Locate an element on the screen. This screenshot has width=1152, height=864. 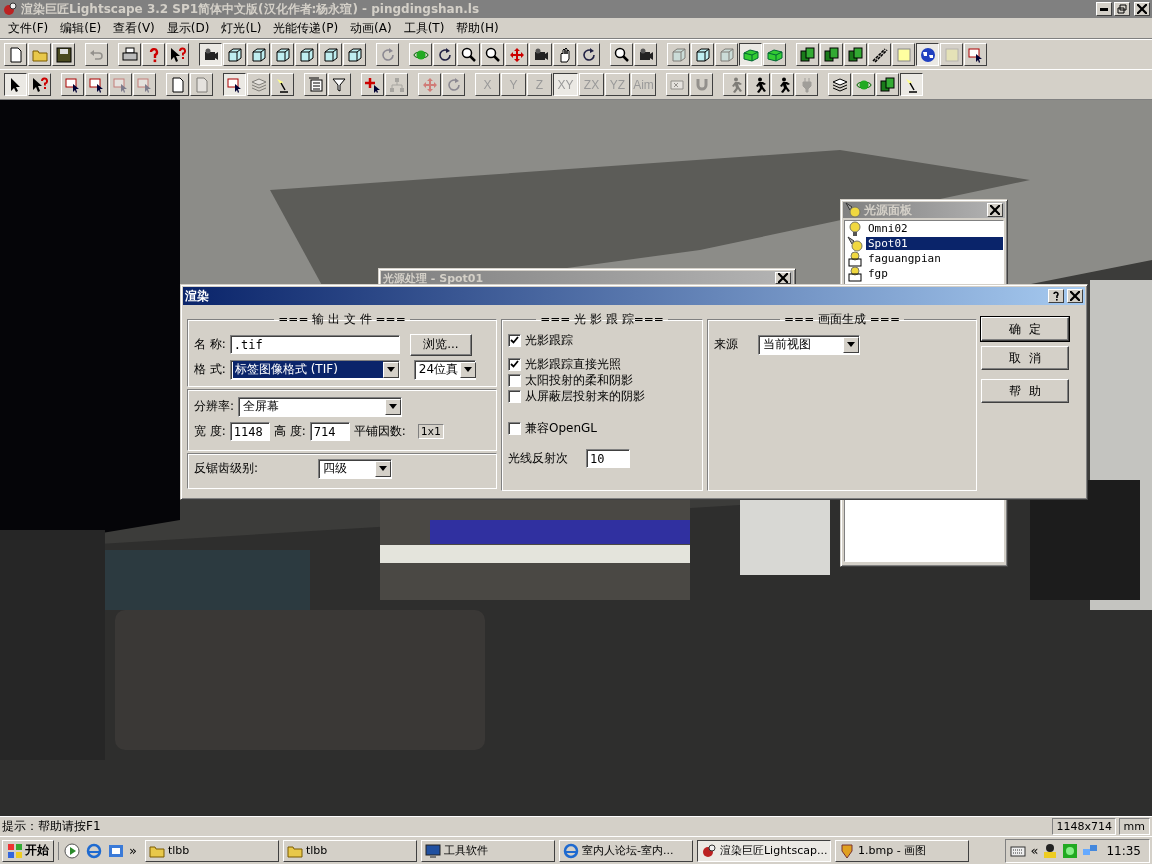
height-field: 714 is located at coordinates (329, 431).